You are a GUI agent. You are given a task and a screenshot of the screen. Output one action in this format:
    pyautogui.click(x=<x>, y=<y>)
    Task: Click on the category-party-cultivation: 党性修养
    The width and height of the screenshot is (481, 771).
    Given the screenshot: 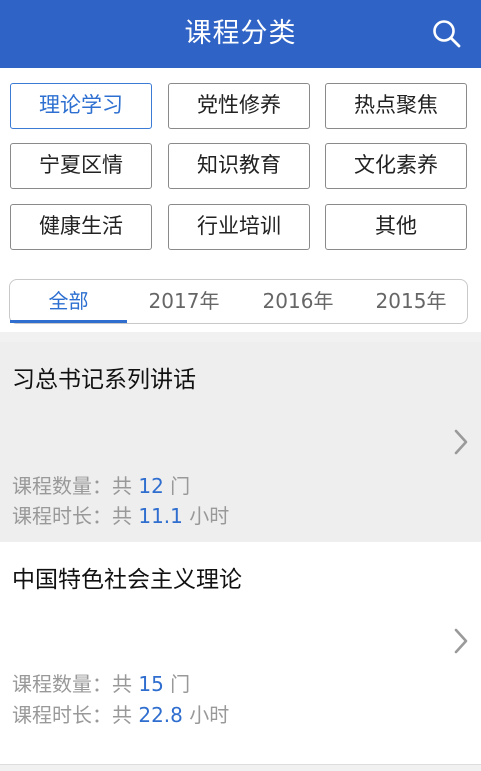 What is the action you would take?
    pyautogui.click(x=239, y=106)
    